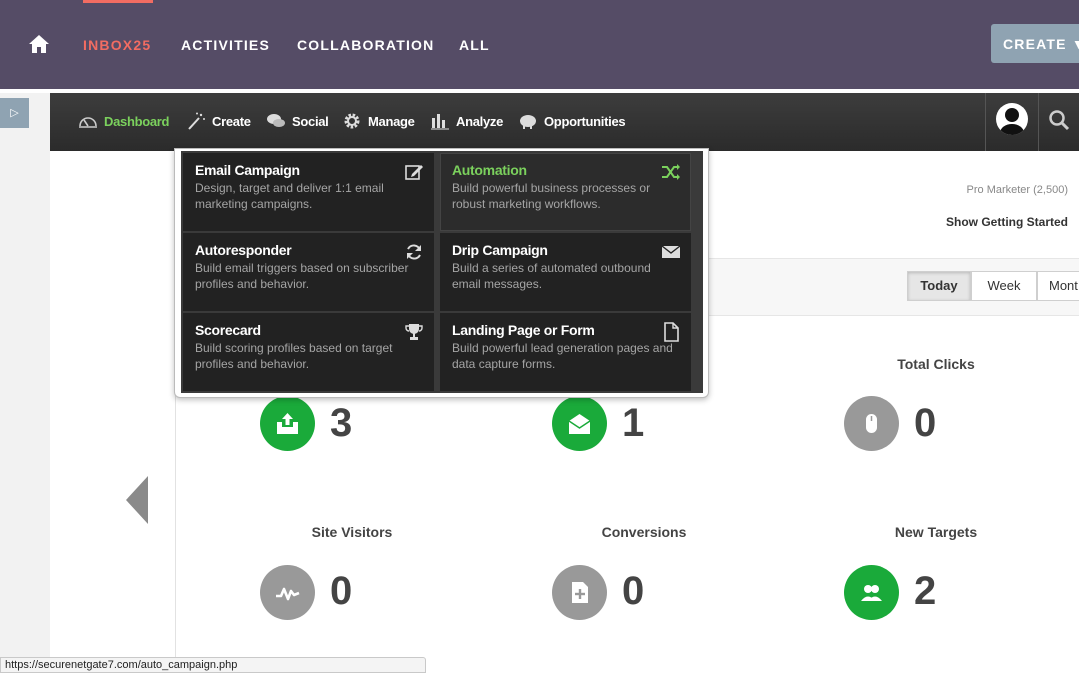 The width and height of the screenshot is (1079, 673). I want to click on stat-site-visitors-label: Site Visitors, so click(352, 532).